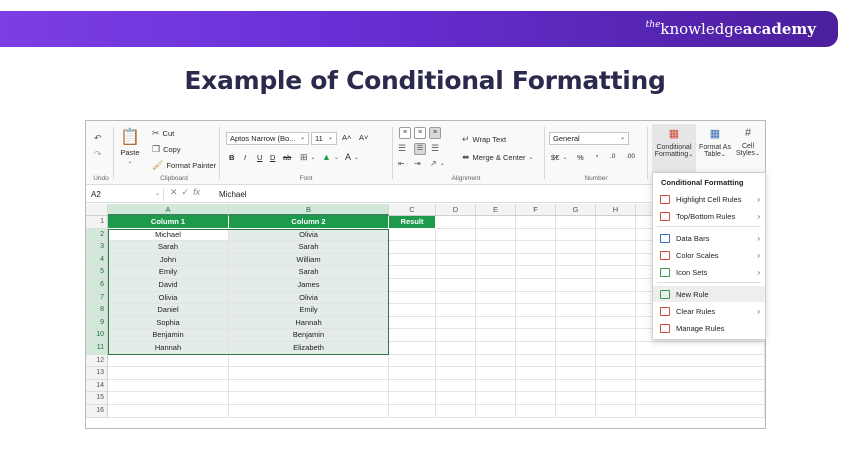 This screenshot has height=450, width=850. I want to click on menu-item-top-bottom-rules: Top/Bottom Rules ›, so click(709, 216).